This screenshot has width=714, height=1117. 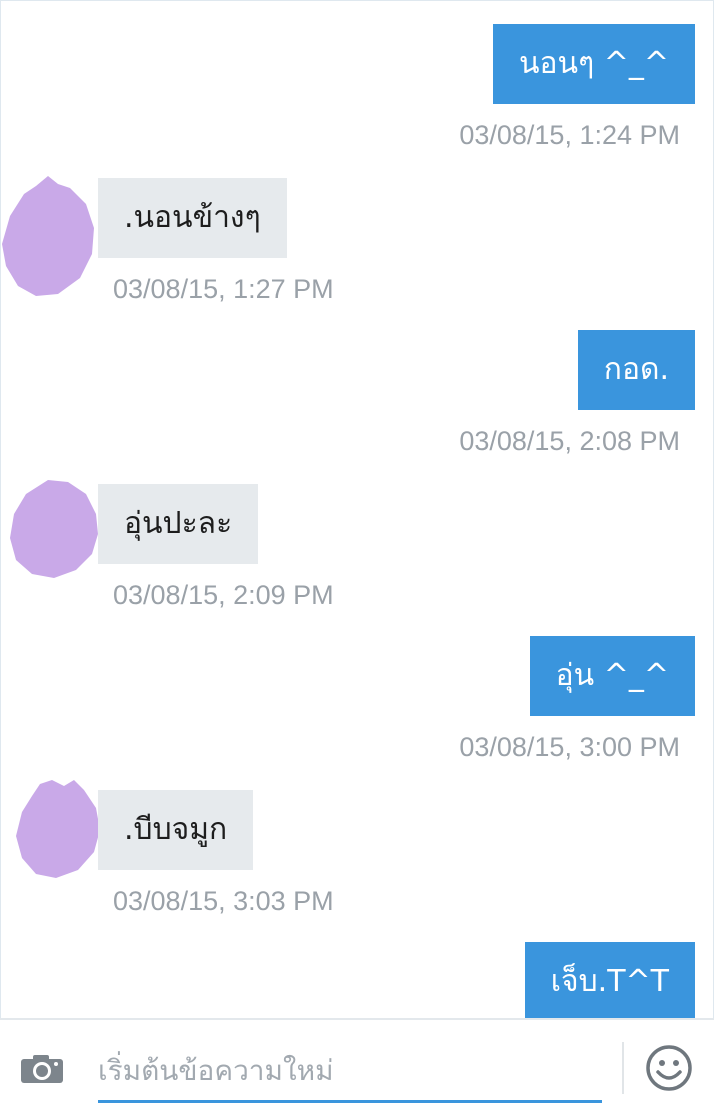 What do you see at coordinates (223, 901) in the screenshot?
I see `message-timestamp: 03/08/15, 3:03 PM` at bounding box center [223, 901].